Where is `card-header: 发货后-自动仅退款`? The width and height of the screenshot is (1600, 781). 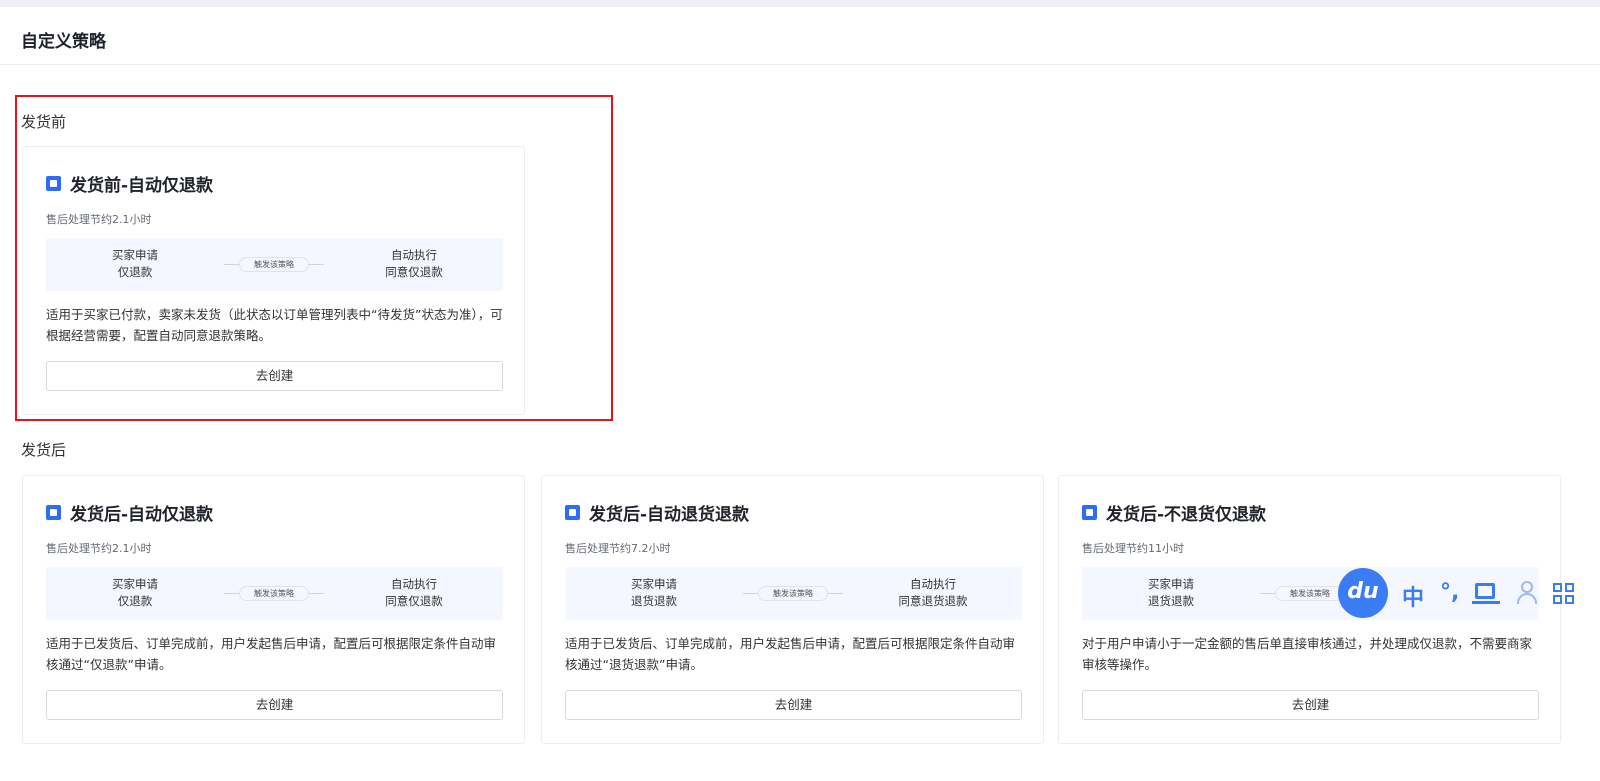 card-header: 发货后-自动仅退款 is located at coordinates (129, 512).